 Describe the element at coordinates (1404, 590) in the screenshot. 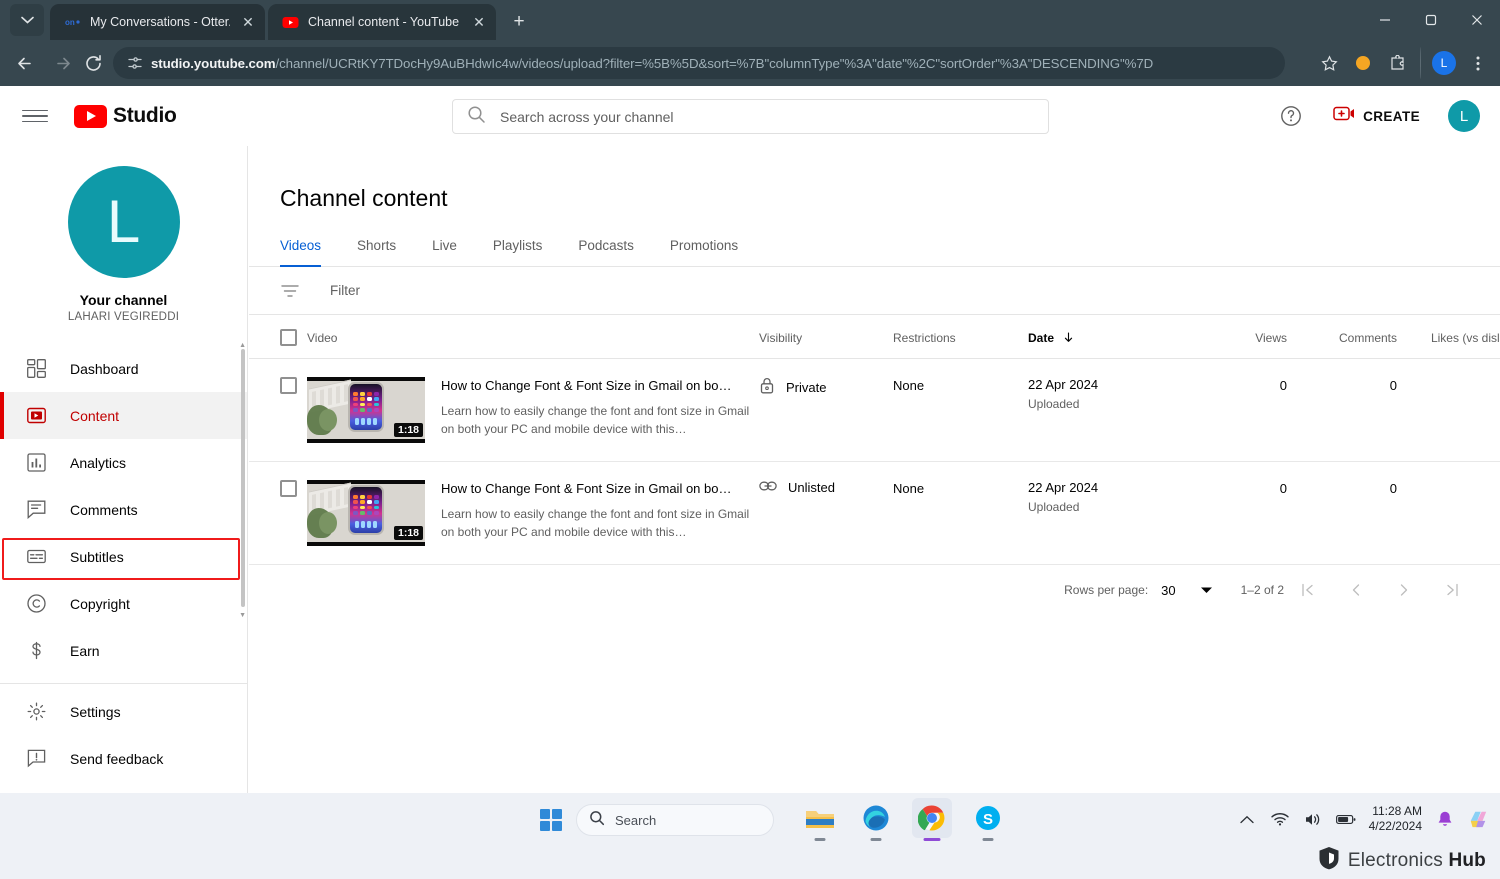

I see `next-page-button` at that location.